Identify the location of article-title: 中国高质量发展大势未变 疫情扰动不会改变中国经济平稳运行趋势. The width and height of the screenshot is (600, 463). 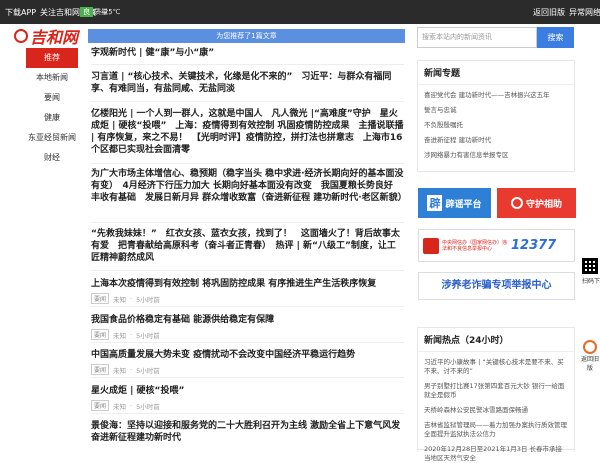
(247, 355).